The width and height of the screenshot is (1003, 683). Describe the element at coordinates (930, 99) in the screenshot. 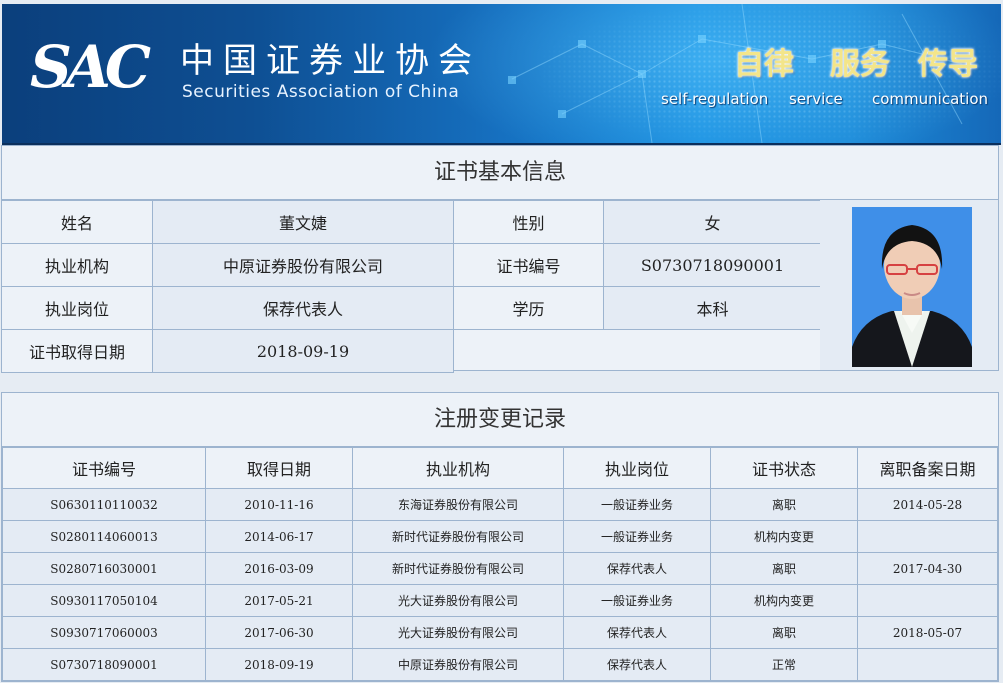

I see `slogan-communication-en: communication` at that location.